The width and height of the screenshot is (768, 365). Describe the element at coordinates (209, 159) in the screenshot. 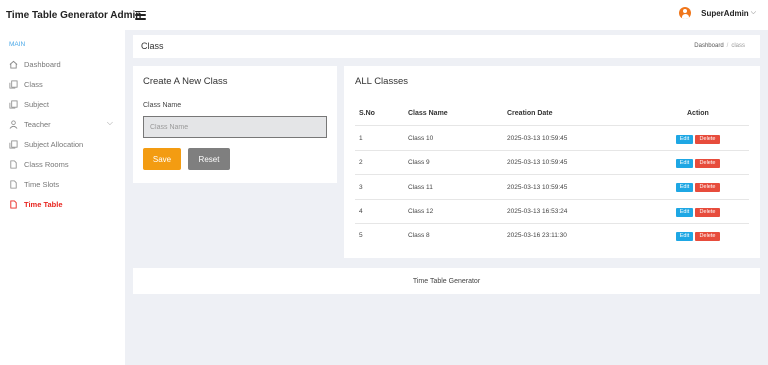

I see `reset-button: Reset` at that location.